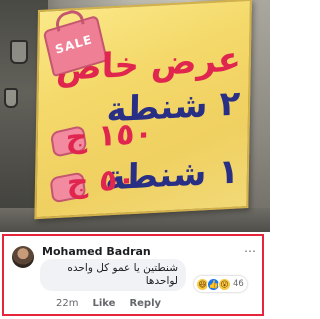  What do you see at coordinates (224, 284) in the screenshot?
I see `wow-reaction-icon: 😮` at bounding box center [224, 284].